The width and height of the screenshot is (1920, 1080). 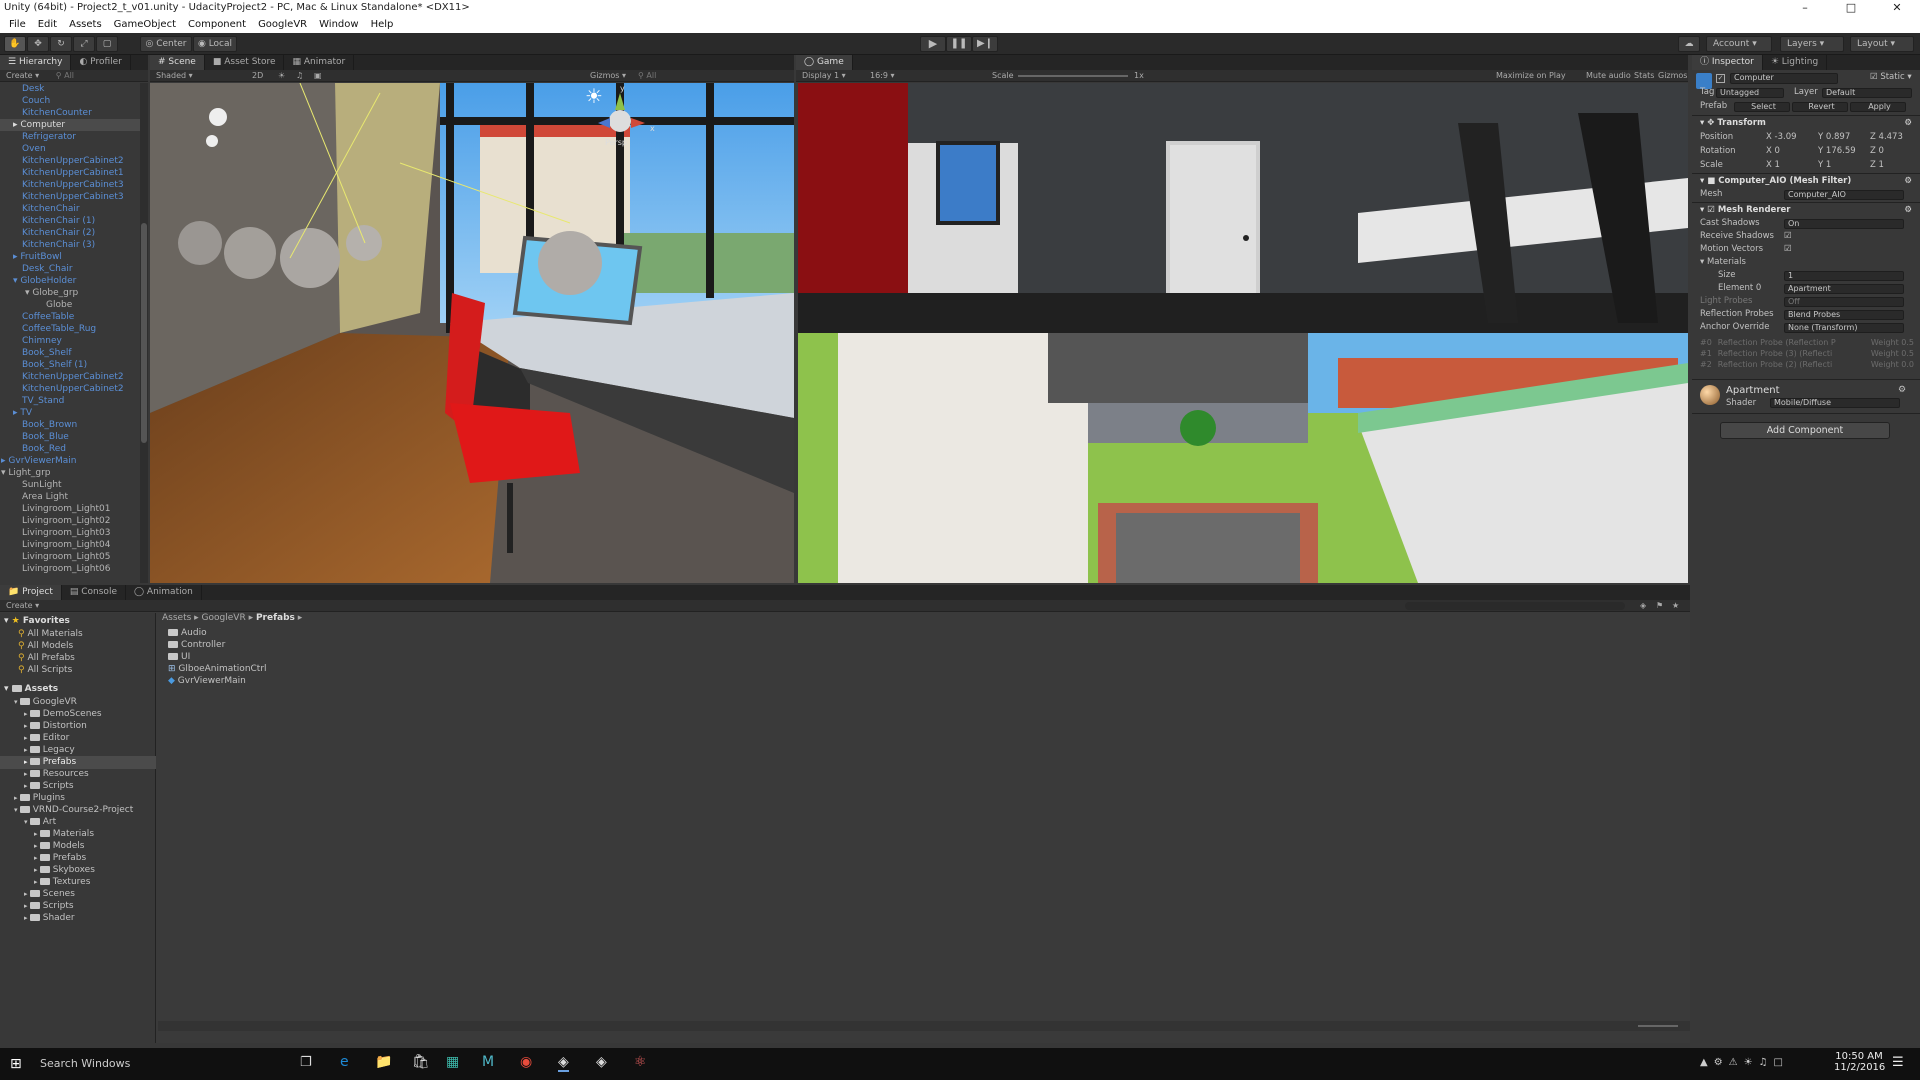 What do you see at coordinates (166, 44) in the screenshot?
I see `pivot-center-button: ◎ Center` at bounding box center [166, 44].